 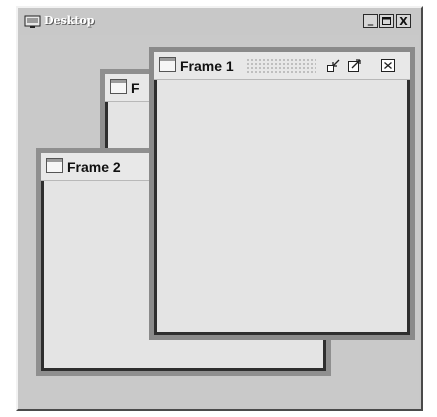 What do you see at coordinates (32, 21) in the screenshot?
I see `app-icon` at bounding box center [32, 21].